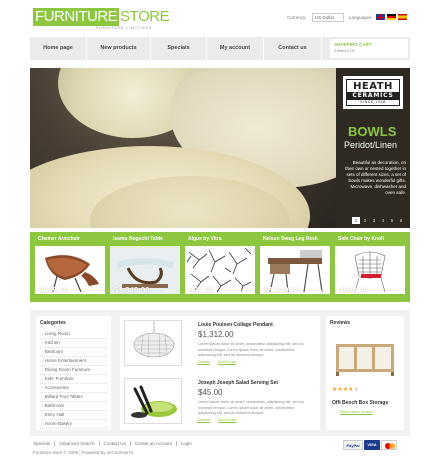  I want to click on category-item: Kids' Furniture, so click(73, 379).